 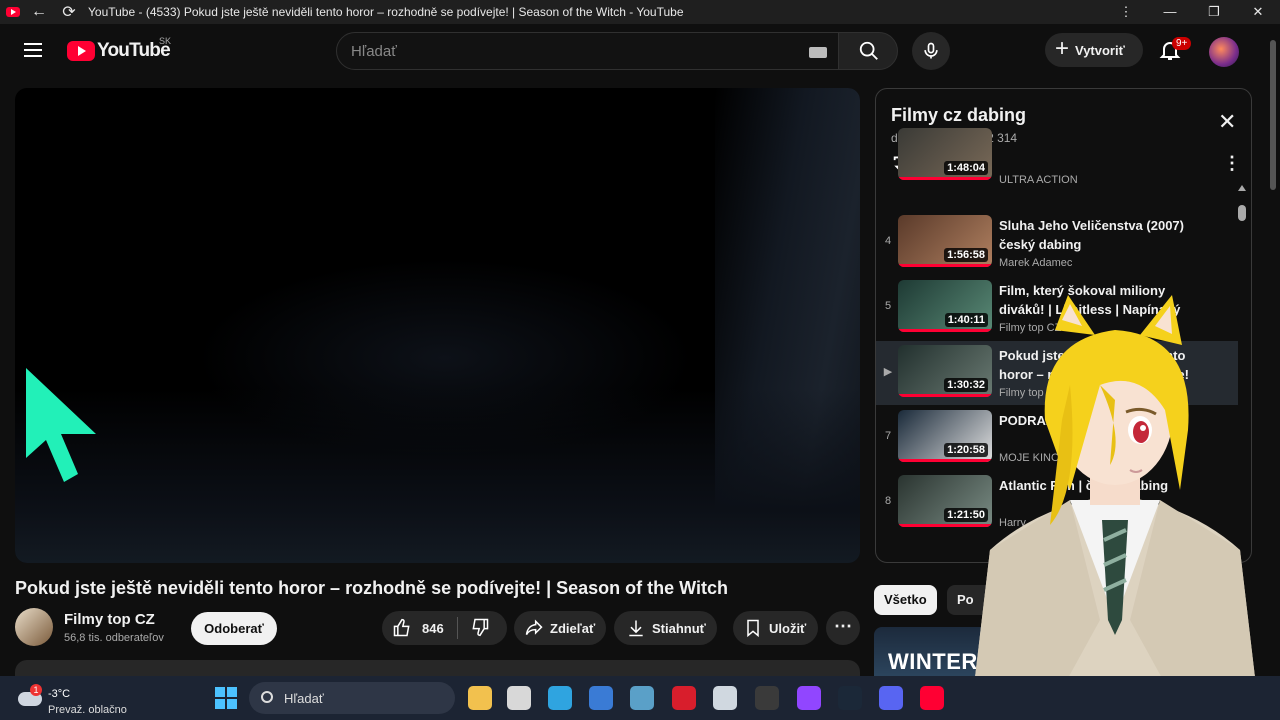 What do you see at coordinates (1242, 213) in the screenshot?
I see `scrollbar-thumb` at bounding box center [1242, 213].